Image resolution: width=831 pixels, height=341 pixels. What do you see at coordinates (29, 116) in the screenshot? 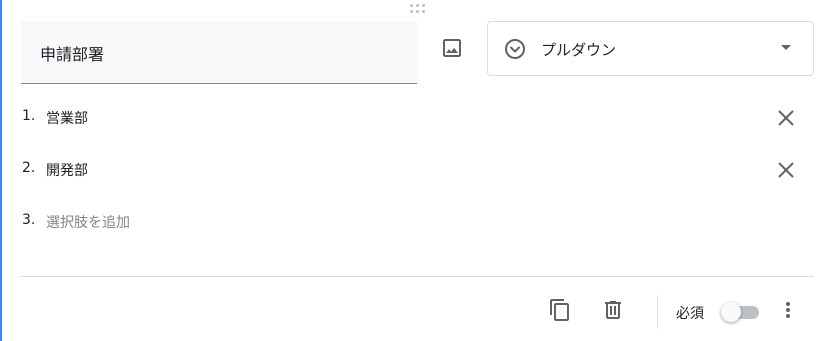
I see `option-number: 1.` at bounding box center [29, 116].